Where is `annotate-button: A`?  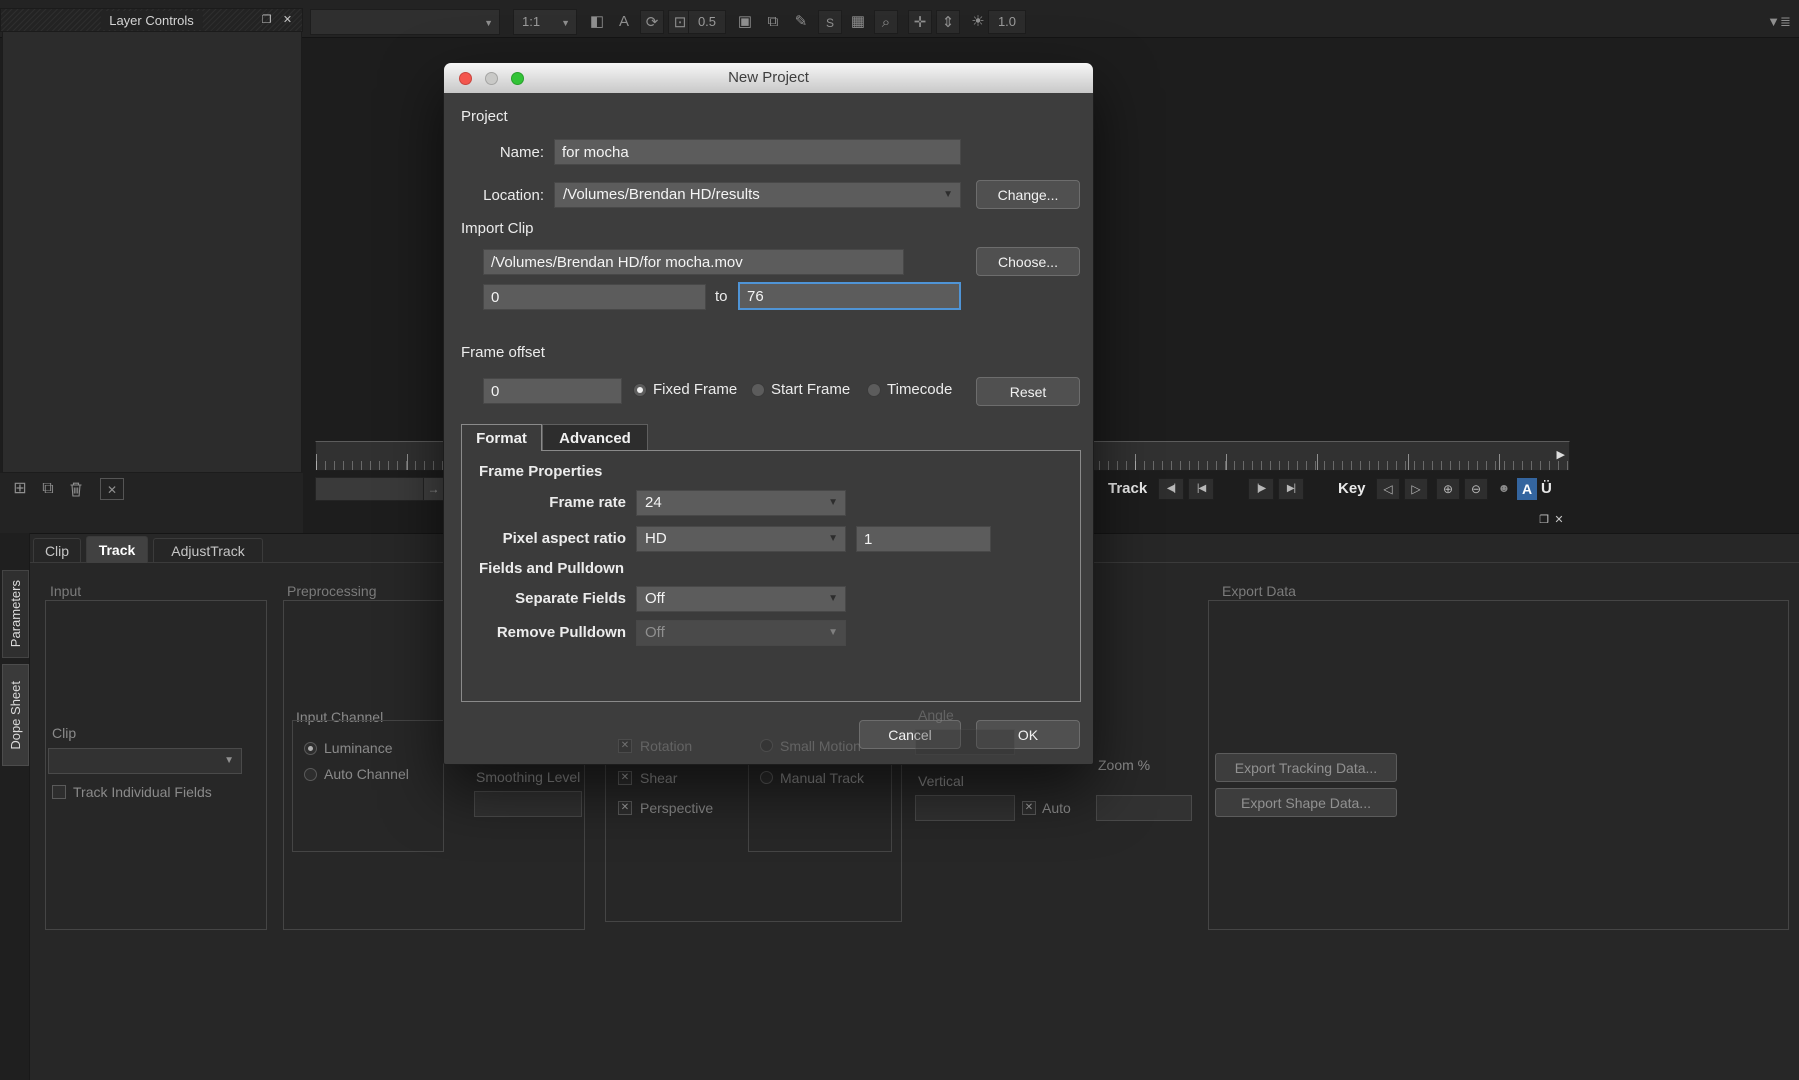 annotate-button: A is located at coordinates (1527, 489).